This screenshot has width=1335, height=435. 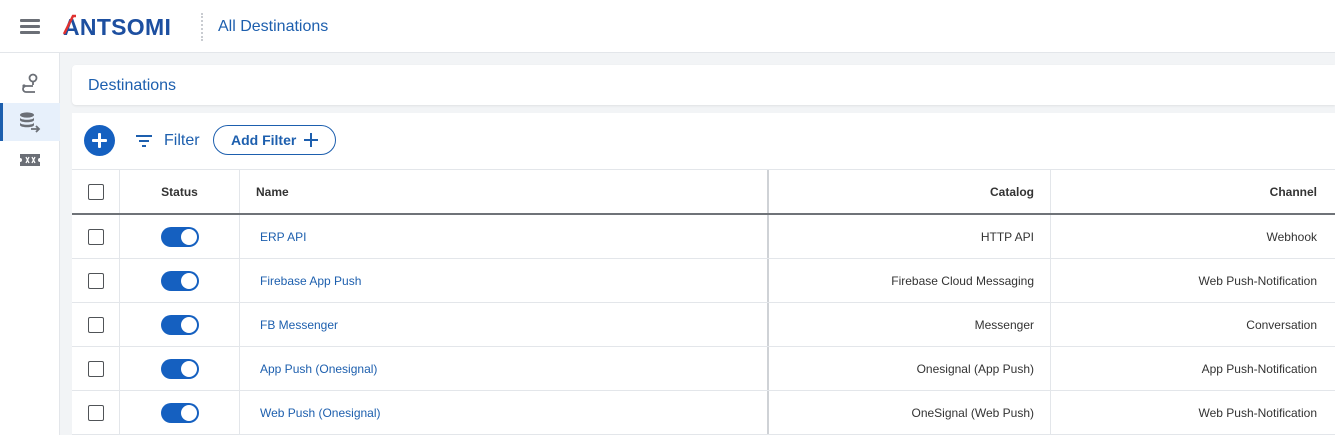 I want to click on table-header: Status Name Catalog Channel, so click(x=703, y=192).